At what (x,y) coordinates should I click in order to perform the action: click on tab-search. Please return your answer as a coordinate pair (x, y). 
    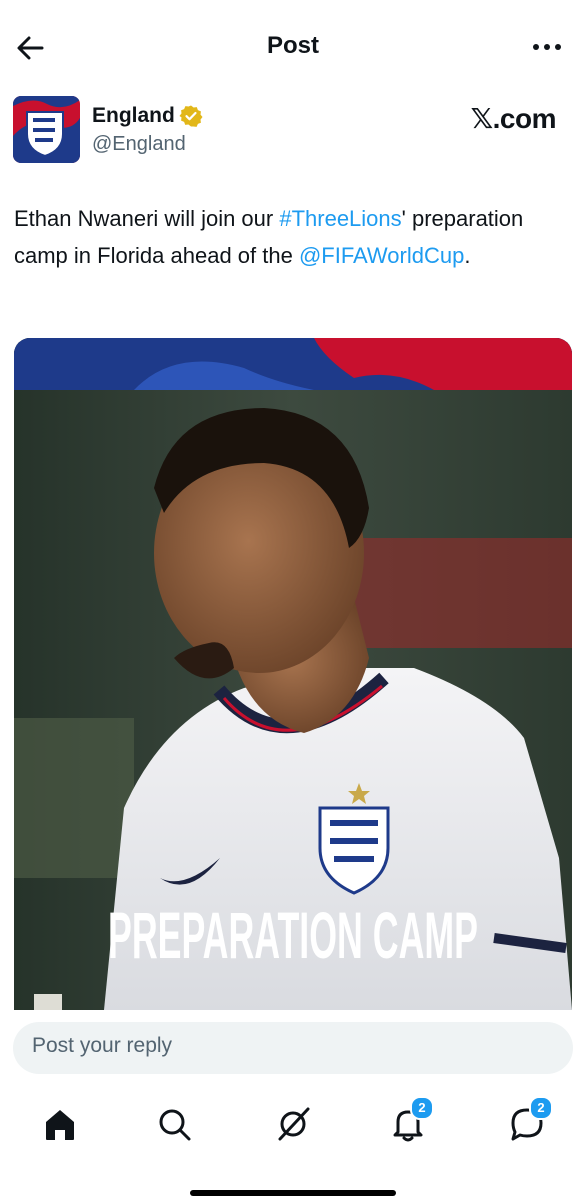
    Looking at the image, I should click on (174, 1124).